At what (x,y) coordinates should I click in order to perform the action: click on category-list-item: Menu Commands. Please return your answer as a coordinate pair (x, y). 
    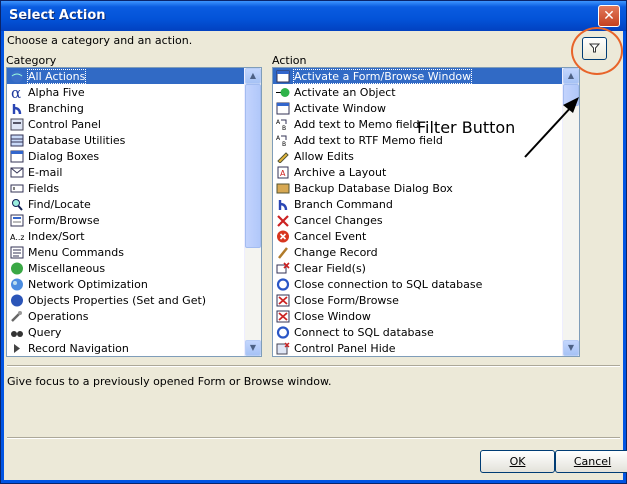
    Looking at the image, I should click on (125, 252).